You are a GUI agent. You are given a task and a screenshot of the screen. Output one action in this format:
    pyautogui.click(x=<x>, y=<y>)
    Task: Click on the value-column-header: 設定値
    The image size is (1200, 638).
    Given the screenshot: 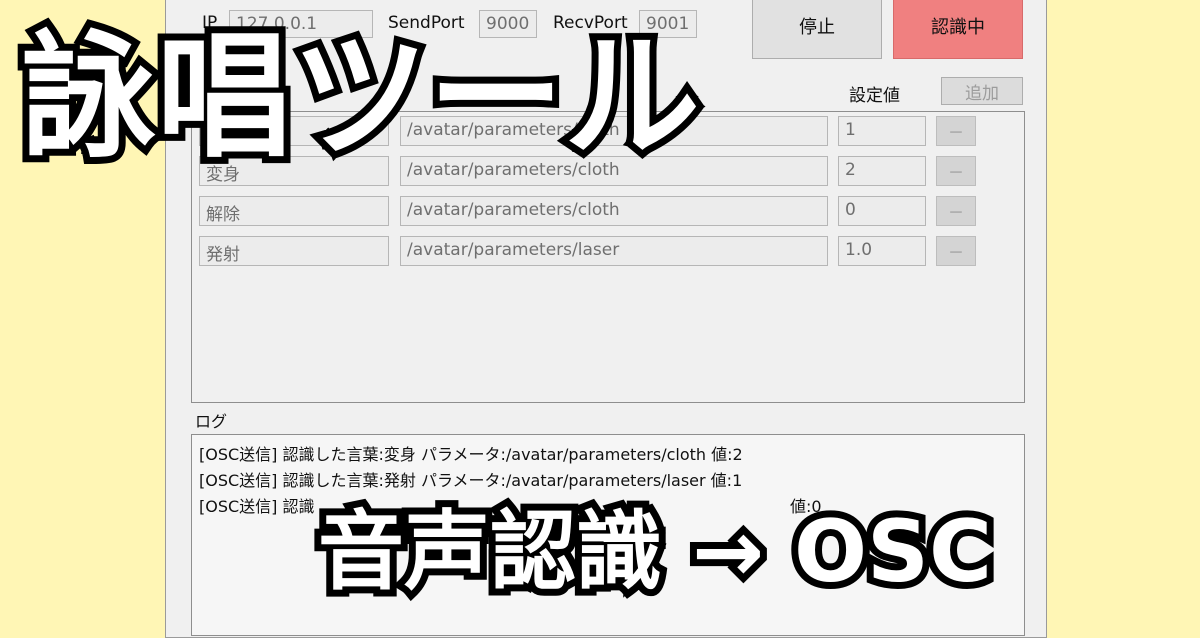 What is the action you would take?
    pyautogui.click(x=874, y=96)
    